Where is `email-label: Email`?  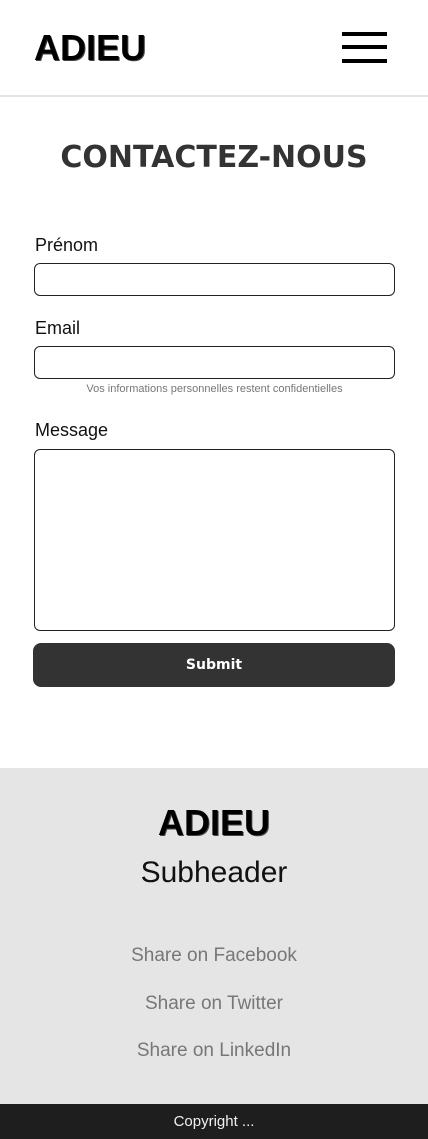
email-label: Email is located at coordinates (58, 328).